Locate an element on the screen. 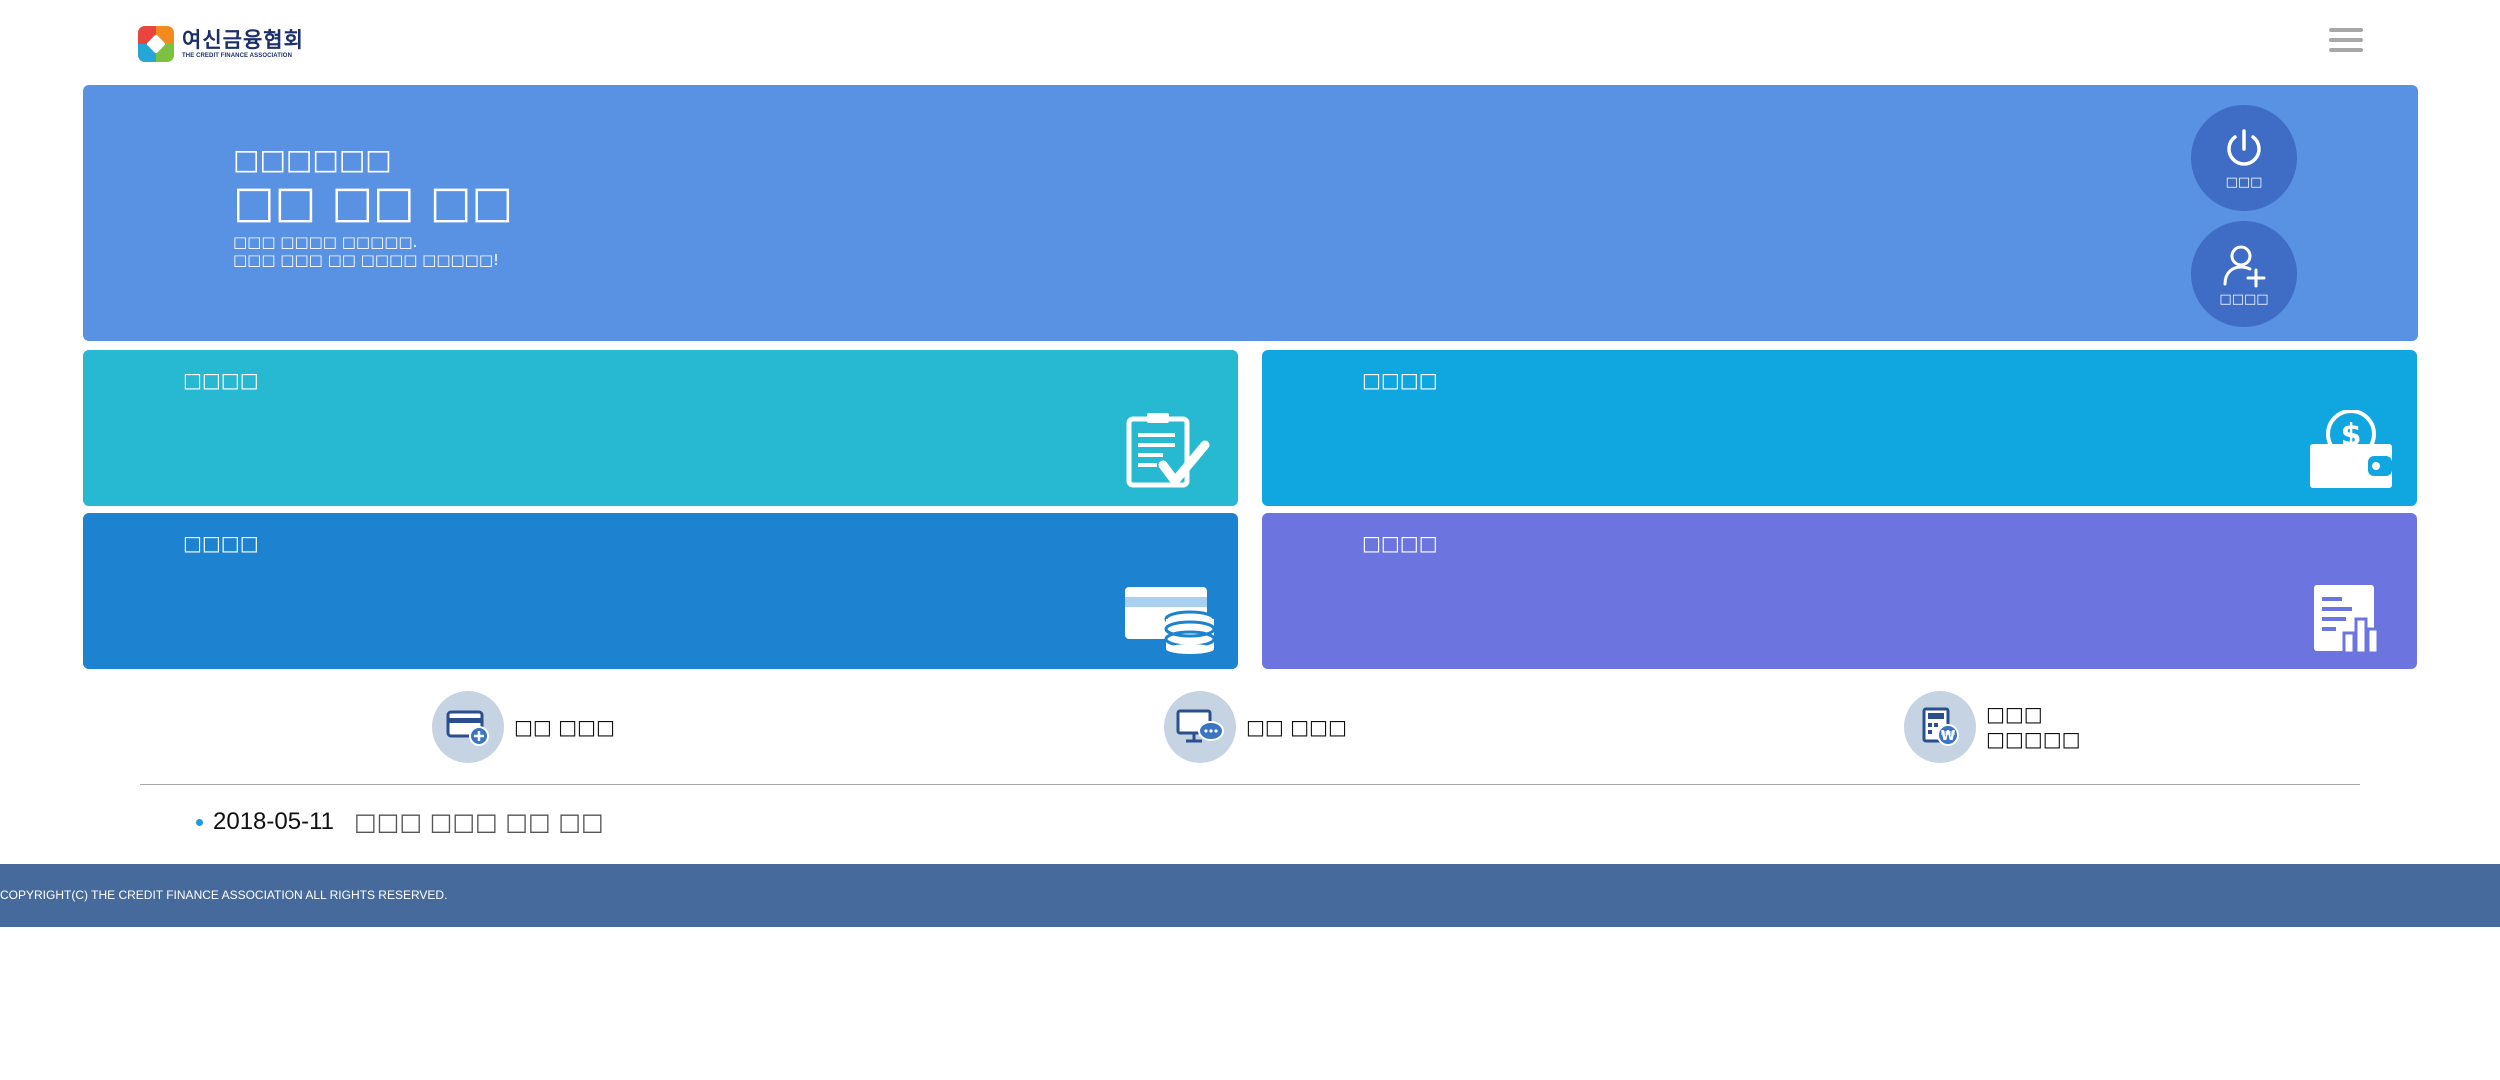 The image size is (2500, 1080). hero-subtitle: □□□□□□ is located at coordinates (312, 159).